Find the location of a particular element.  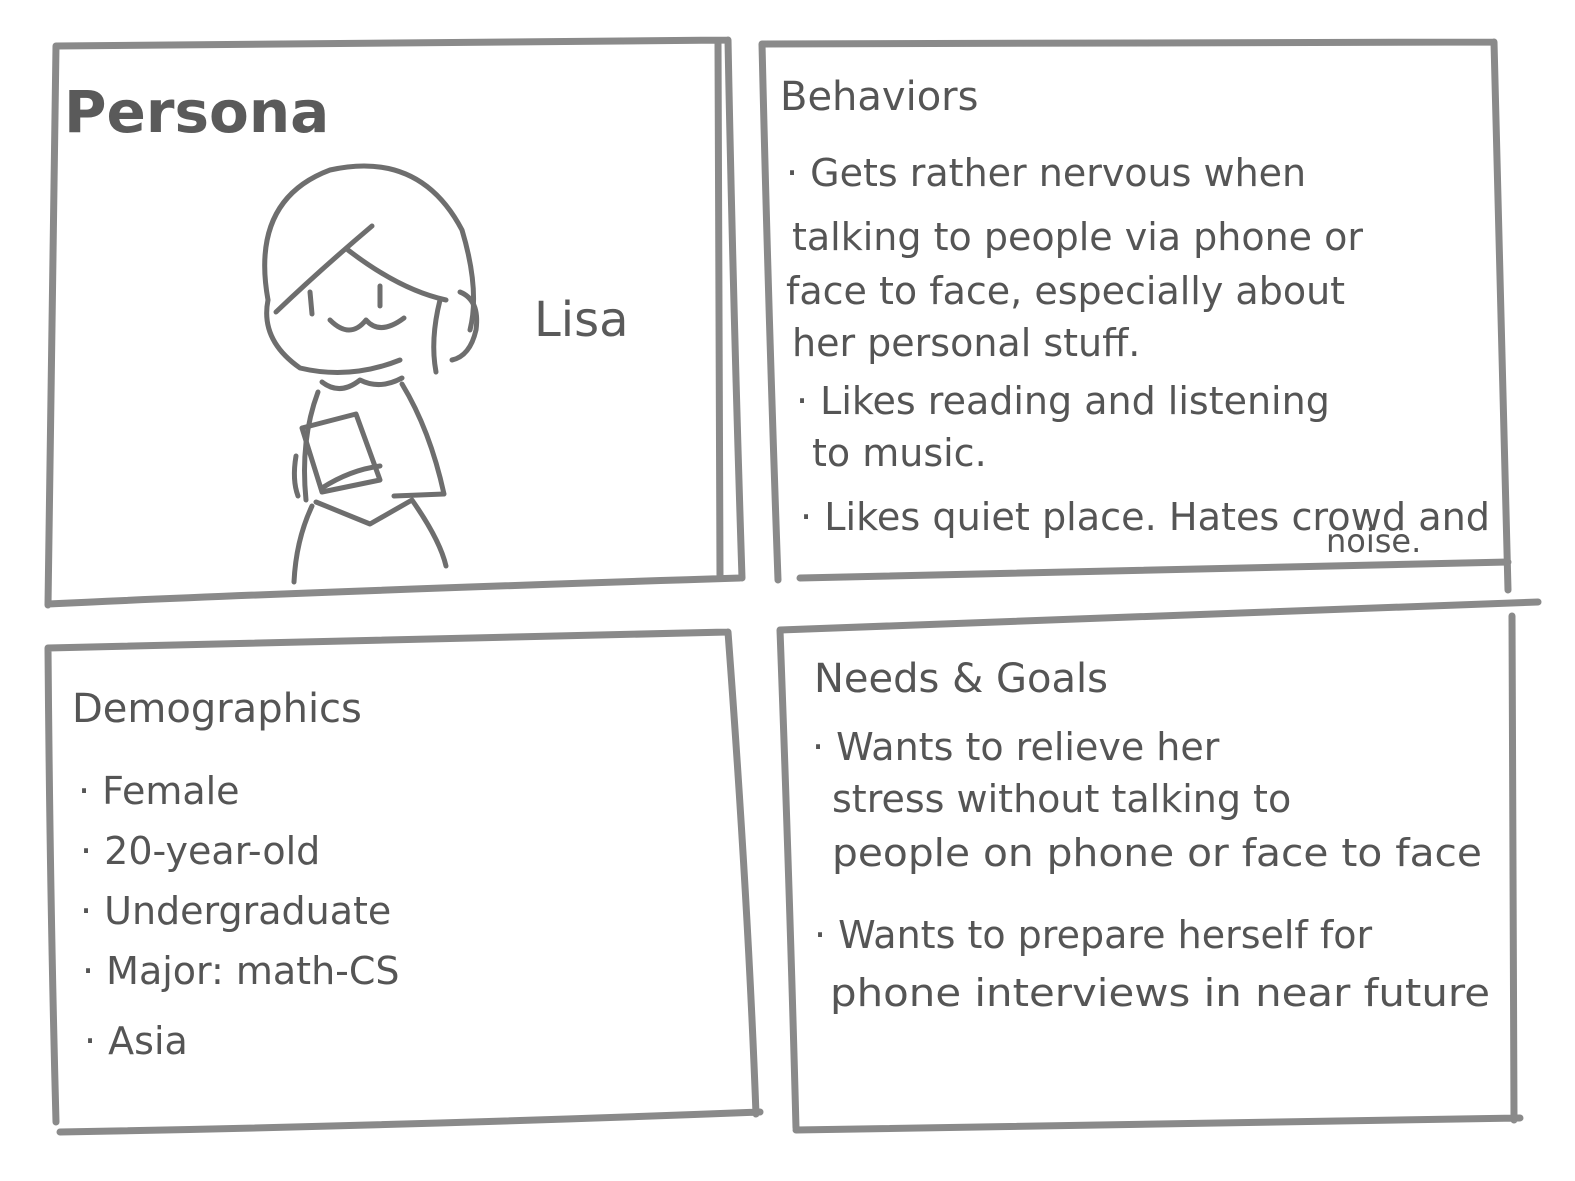

behaviors-line: her personal stuff. is located at coordinates (966, 343).